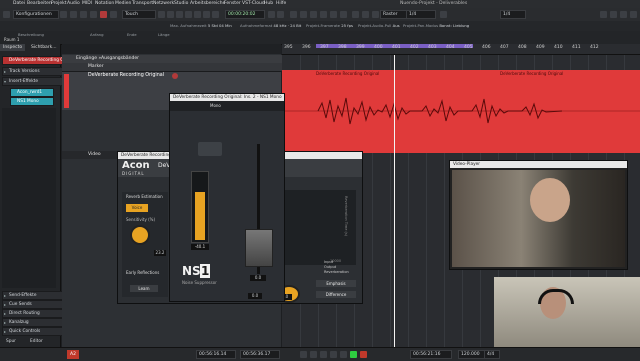 The width and height of the screenshot is (640, 361). I want to click on play-button-mini, so click(293, 14).